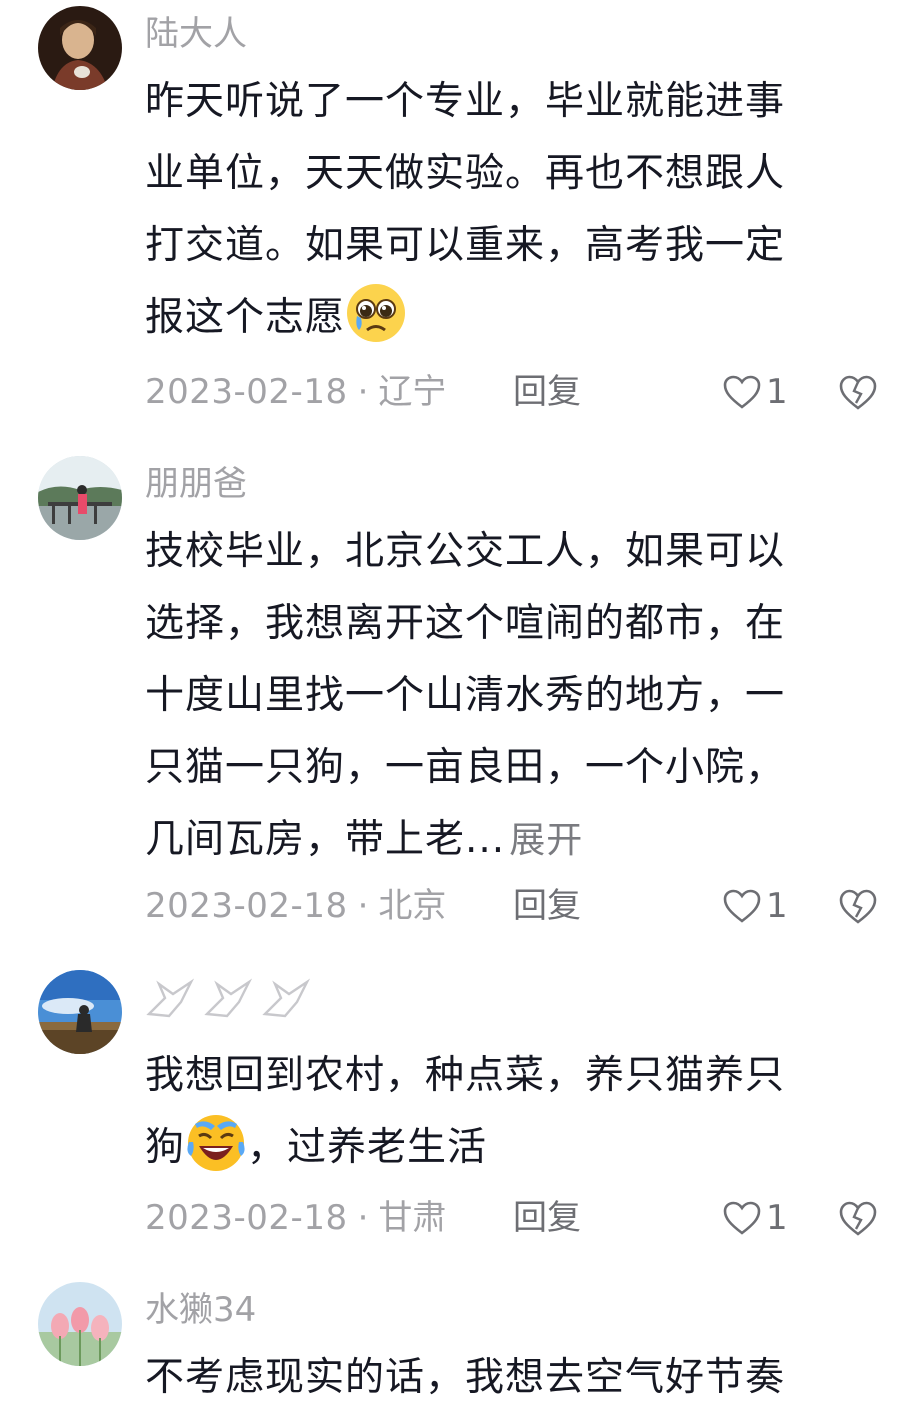 The height and width of the screenshot is (1414, 910). What do you see at coordinates (196, 34) in the screenshot?
I see `username: 陆大人` at bounding box center [196, 34].